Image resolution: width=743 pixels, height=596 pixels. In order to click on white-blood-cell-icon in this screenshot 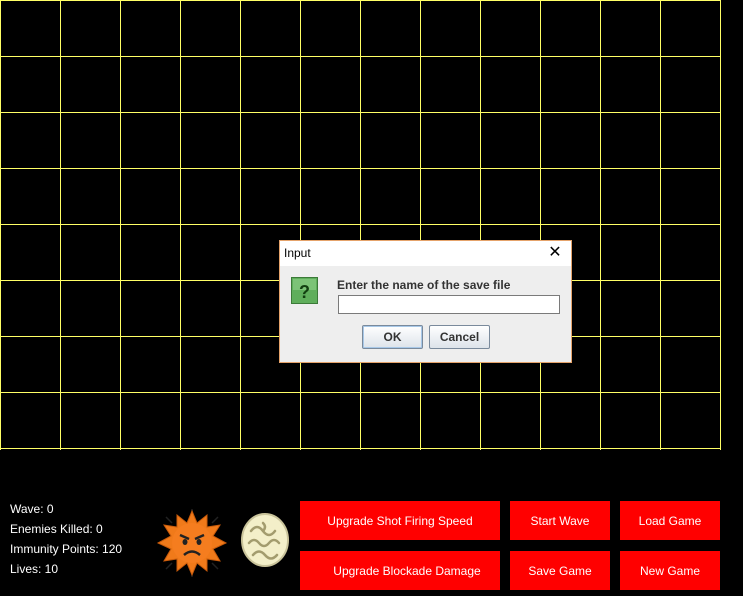, I will do `click(265, 540)`.